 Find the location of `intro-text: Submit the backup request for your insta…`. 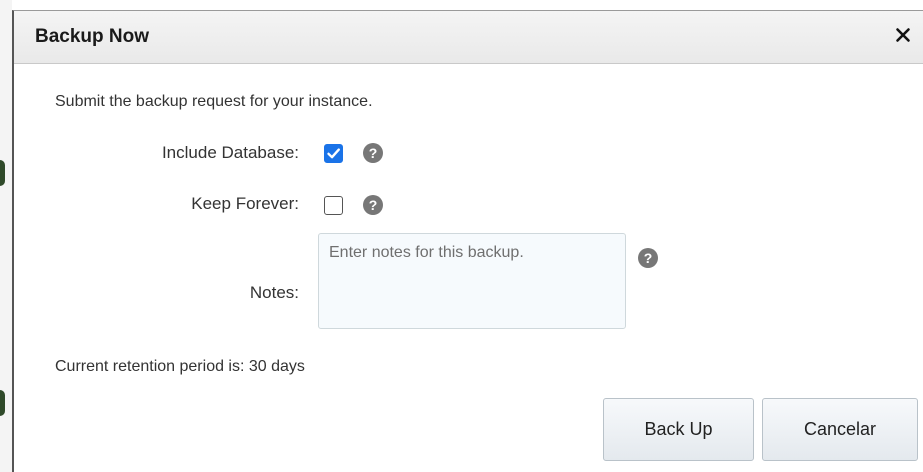

intro-text: Submit the backup request for your insta… is located at coordinates (214, 101).